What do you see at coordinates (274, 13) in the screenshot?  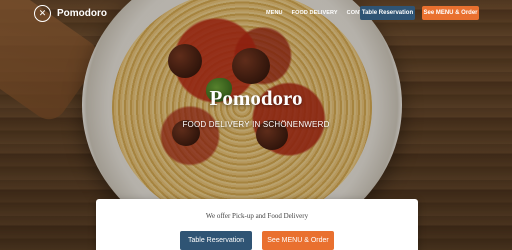 I see `nav-item-menu: MENU` at bounding box center [274, 13].